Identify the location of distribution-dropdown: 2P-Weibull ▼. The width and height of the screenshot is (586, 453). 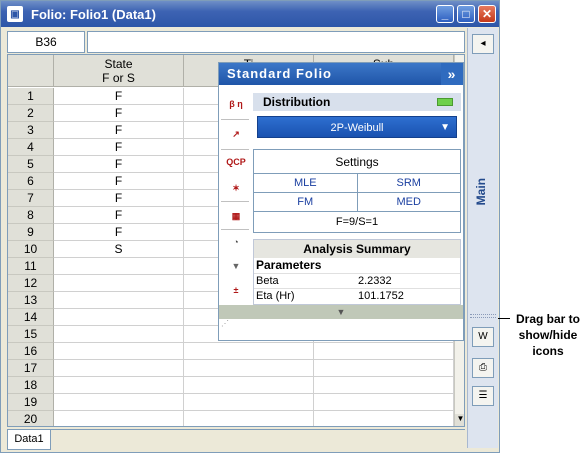
(357, 127).